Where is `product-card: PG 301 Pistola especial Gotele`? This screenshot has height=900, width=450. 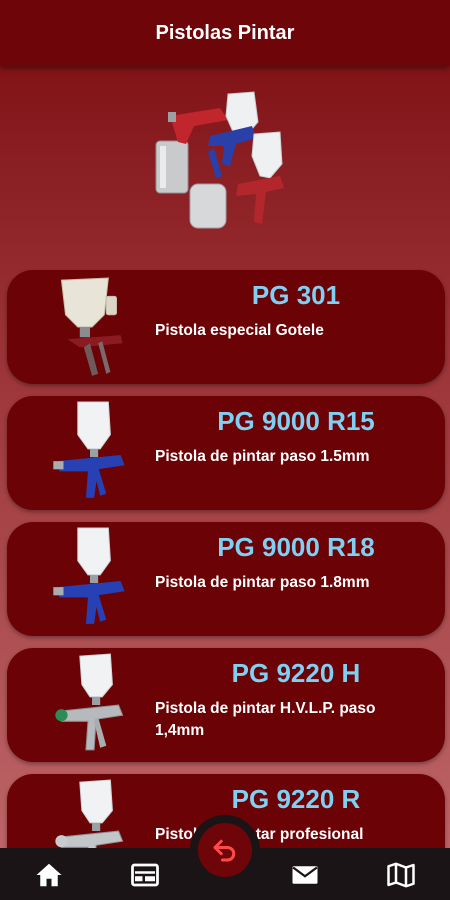
product-card: PG 301 Pistola especial Gotele is located at coordinates (226, 327).